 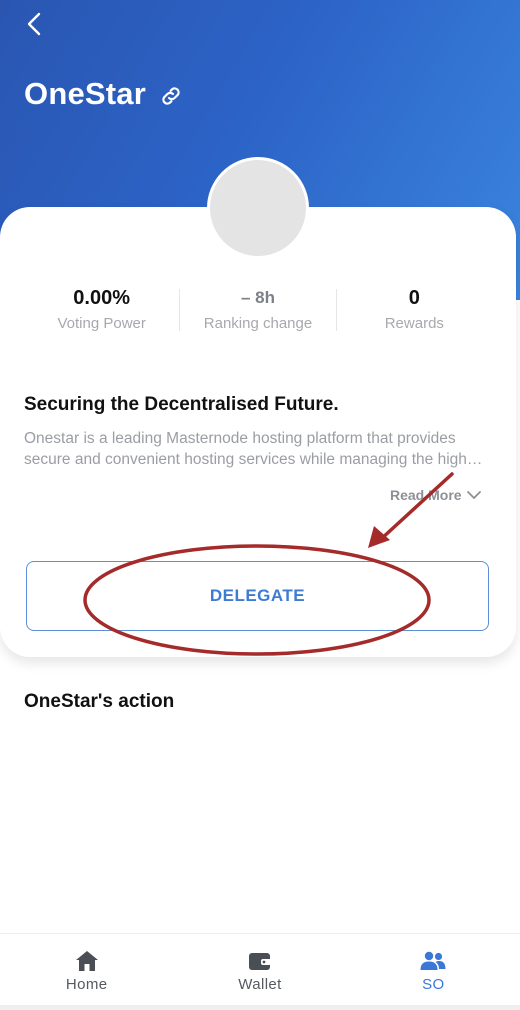 I want to click on stat-value: – 8h, so click(x=257, y=297).